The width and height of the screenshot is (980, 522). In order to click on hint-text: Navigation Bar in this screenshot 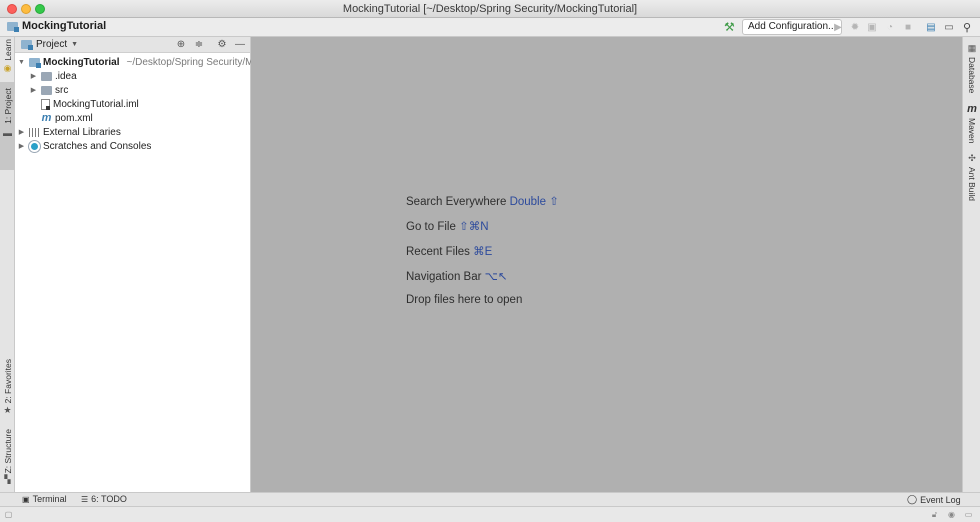, I will do `click(444, 277)`.